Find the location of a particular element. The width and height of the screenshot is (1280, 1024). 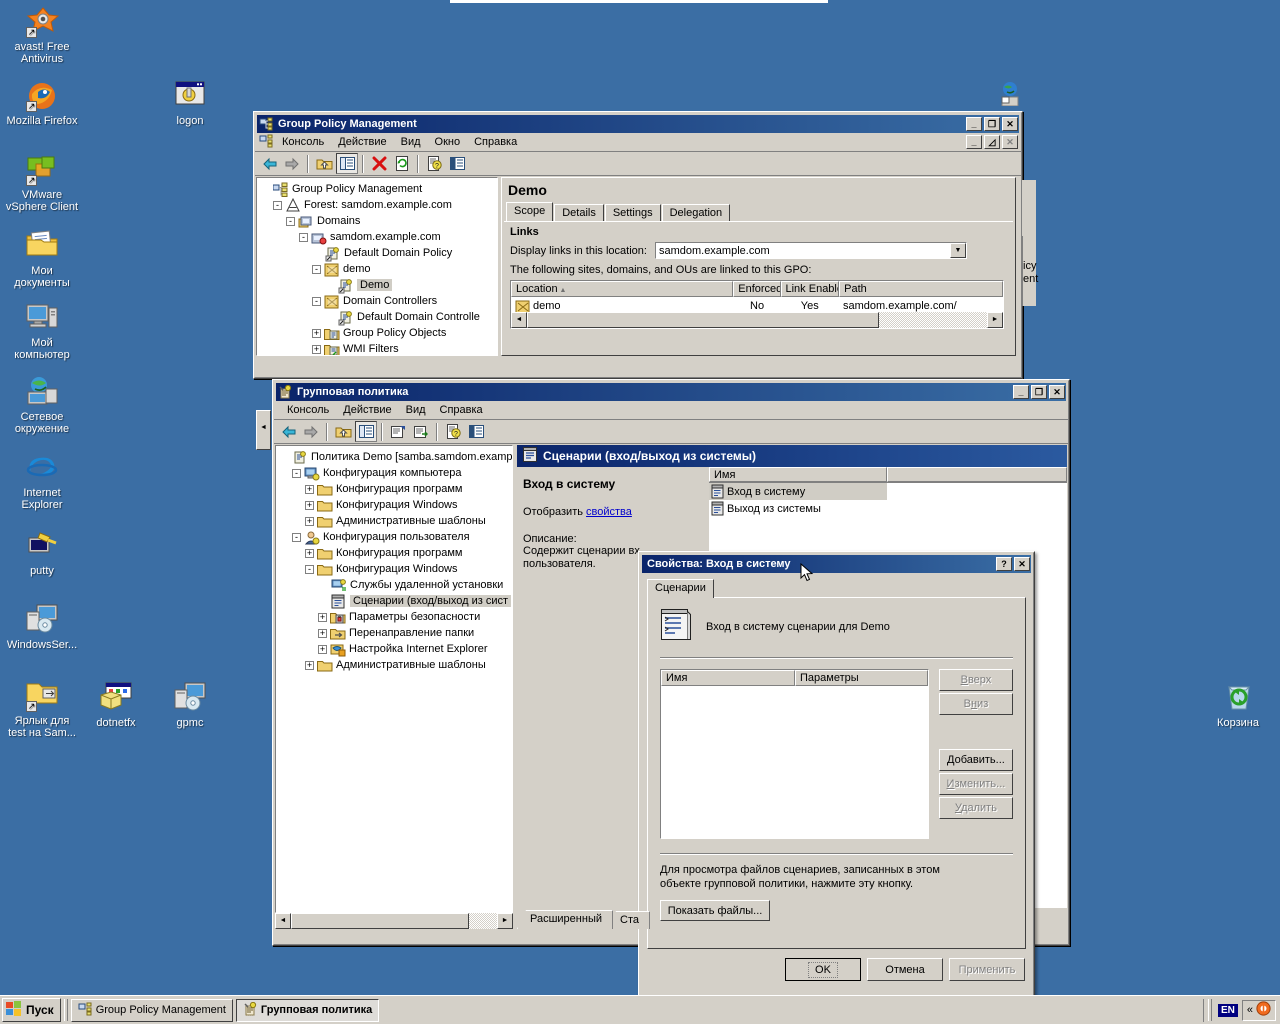

hscroll-thumb is located at coordinates (703, 320).